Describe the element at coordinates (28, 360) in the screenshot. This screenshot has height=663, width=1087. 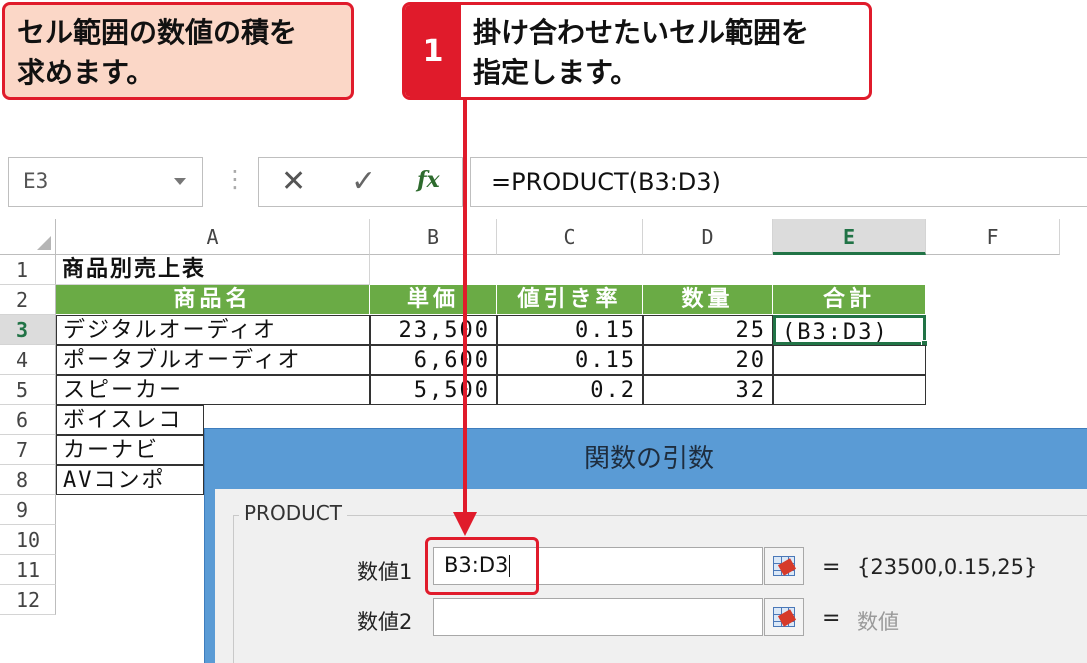
I see `row-header-4: 4` at that location.